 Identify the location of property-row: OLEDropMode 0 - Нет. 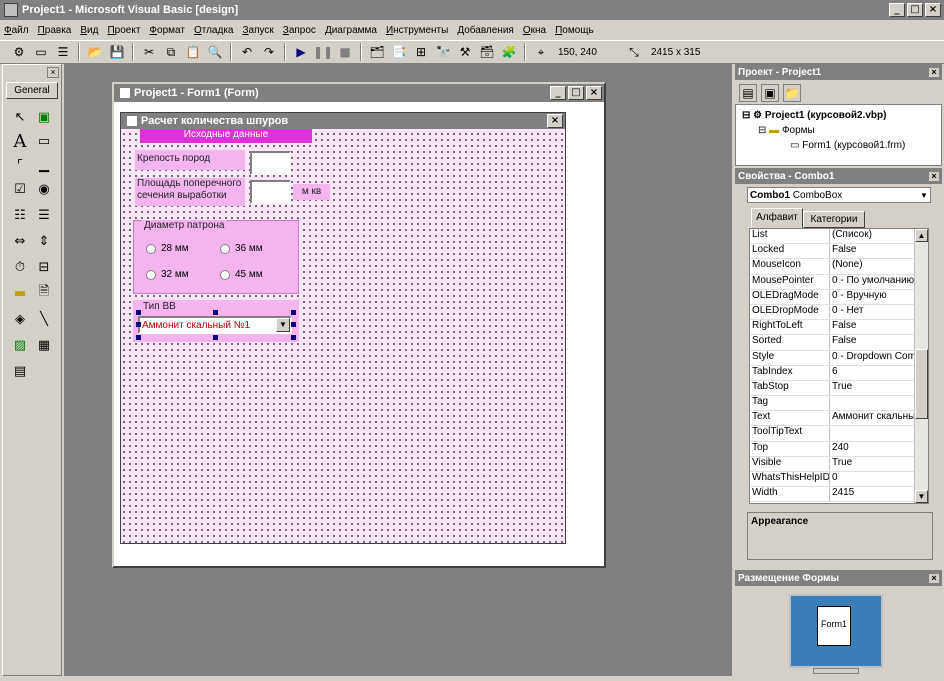
(839, 312).